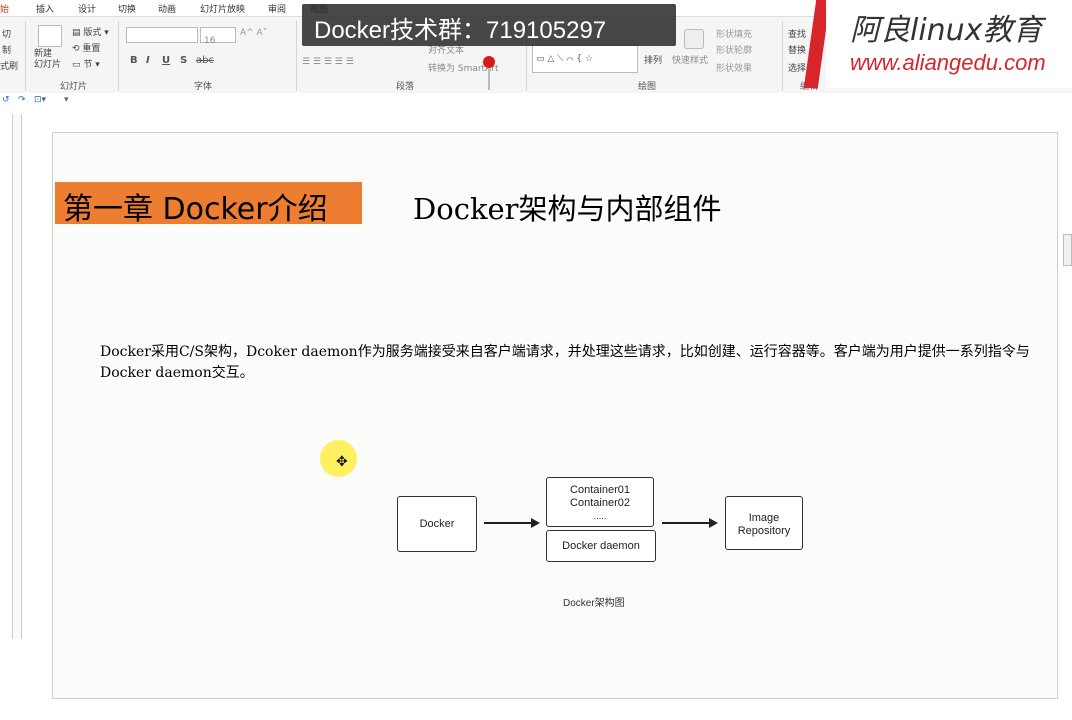 The image size is (1072, 720). Describe the element at coordinates (489, 79) in the screenshot. I see `pin-stem` at that location.